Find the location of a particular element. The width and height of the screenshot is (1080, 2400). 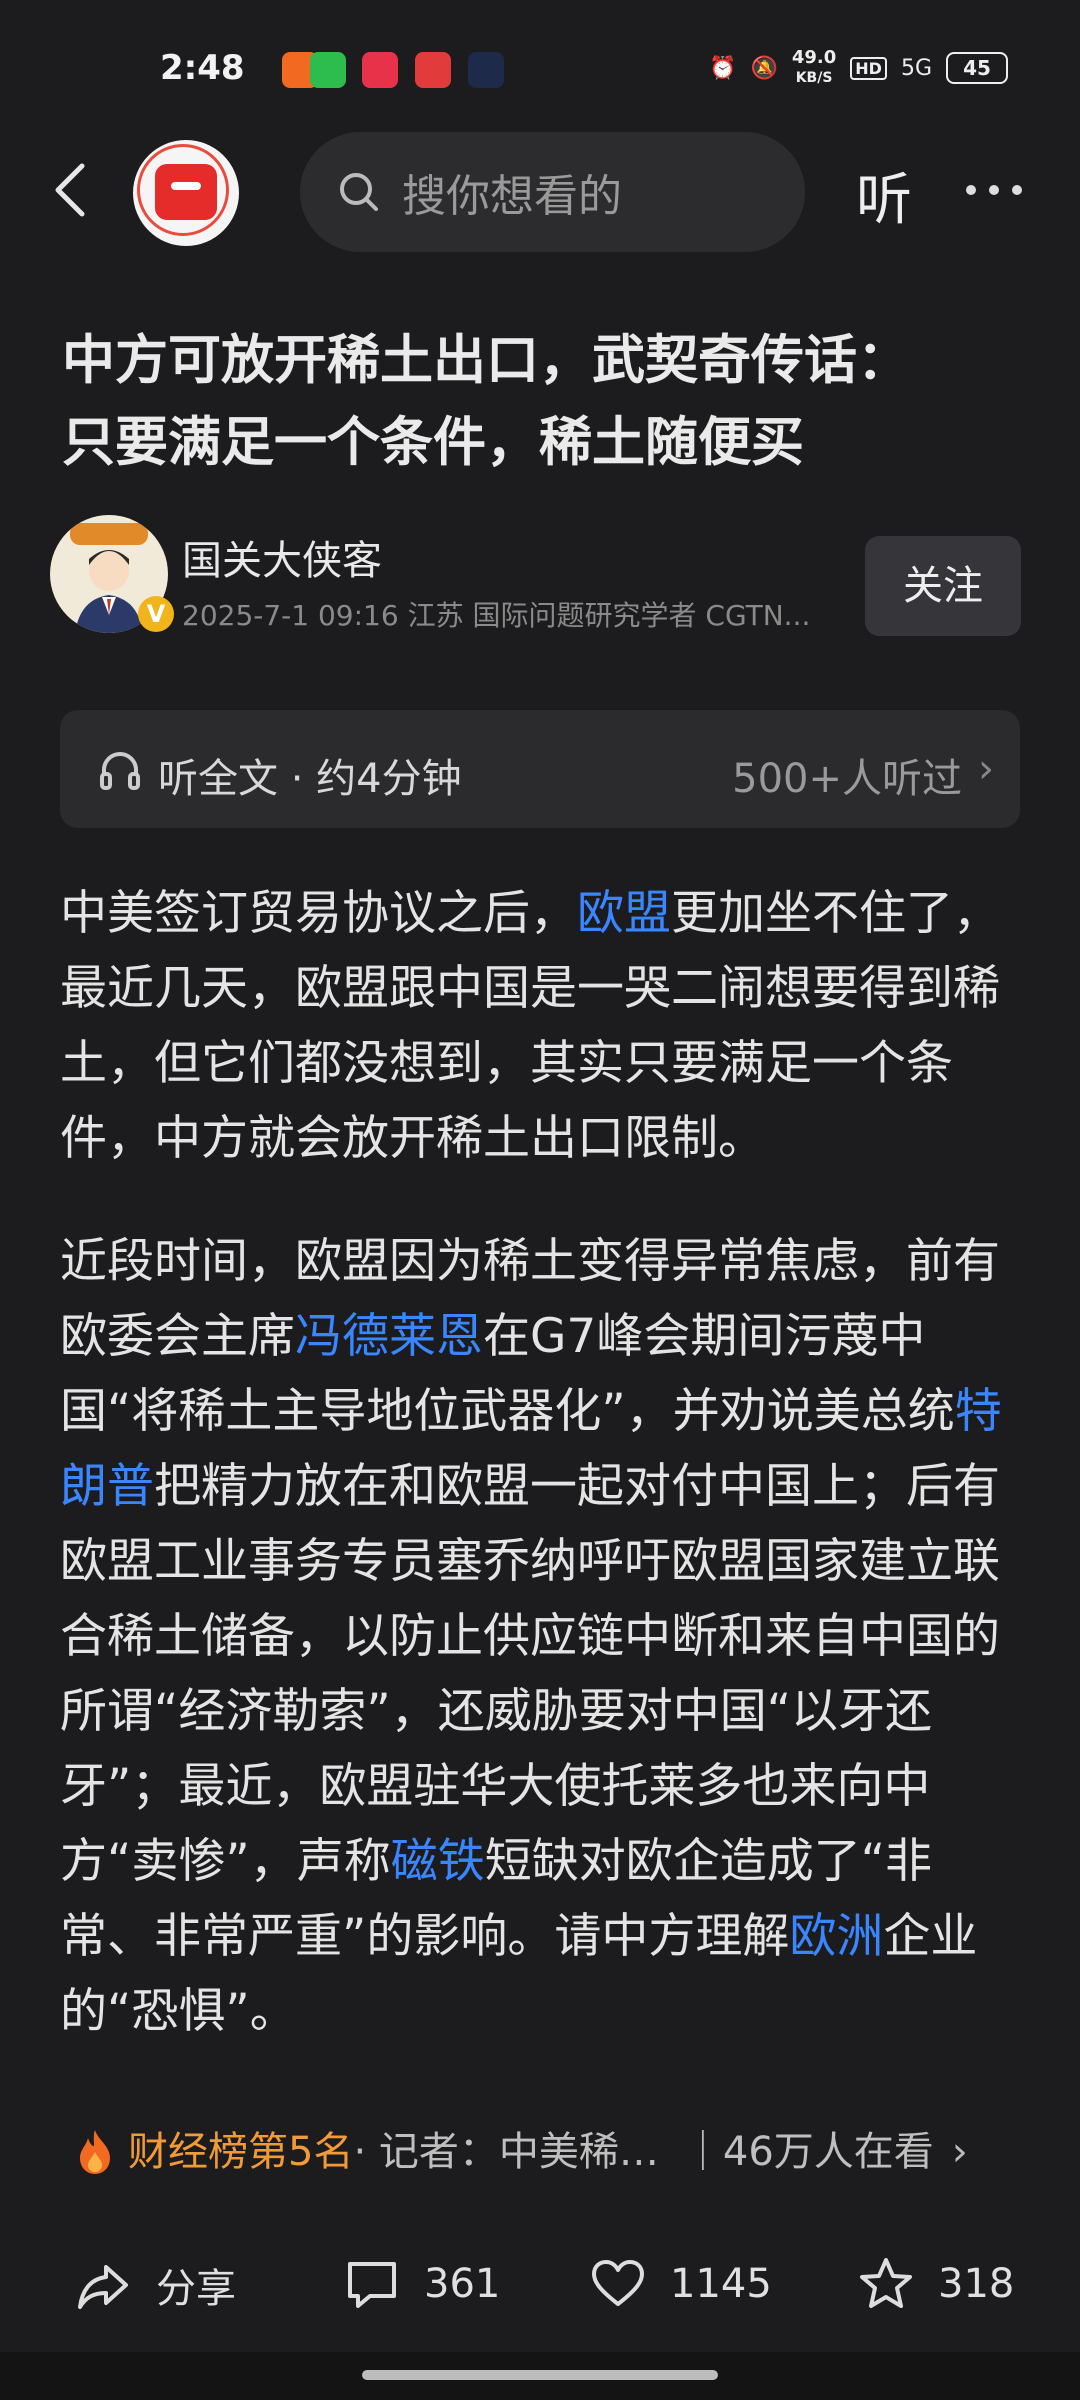

search-placeholder: 搜你想看的 is located at coordinates (512, 196).